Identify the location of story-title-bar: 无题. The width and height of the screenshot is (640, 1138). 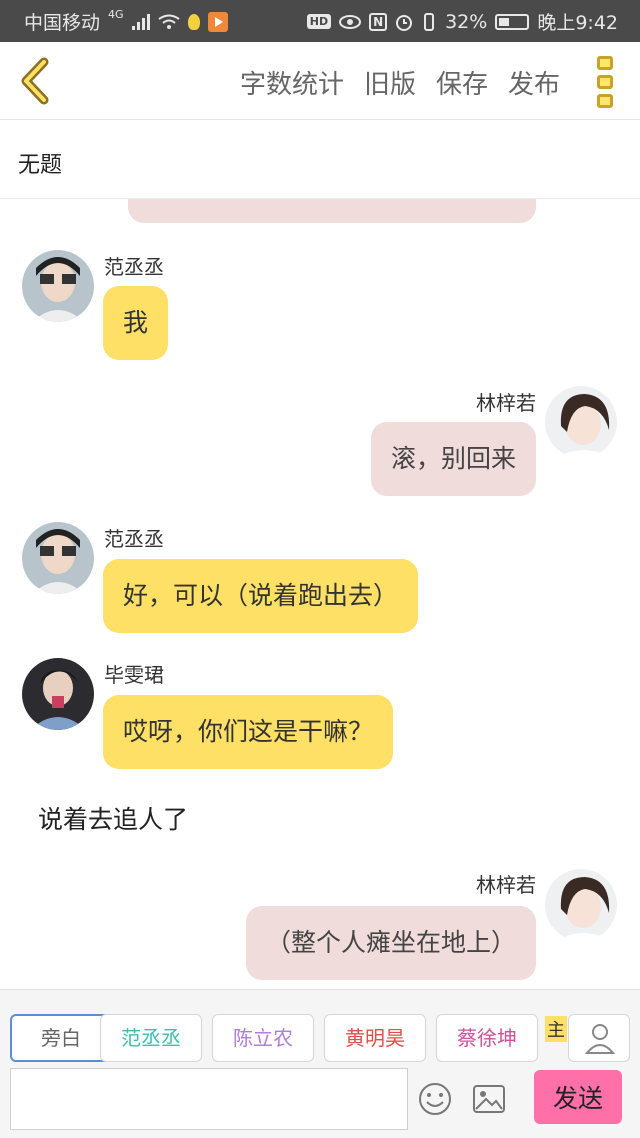
(320, 160).